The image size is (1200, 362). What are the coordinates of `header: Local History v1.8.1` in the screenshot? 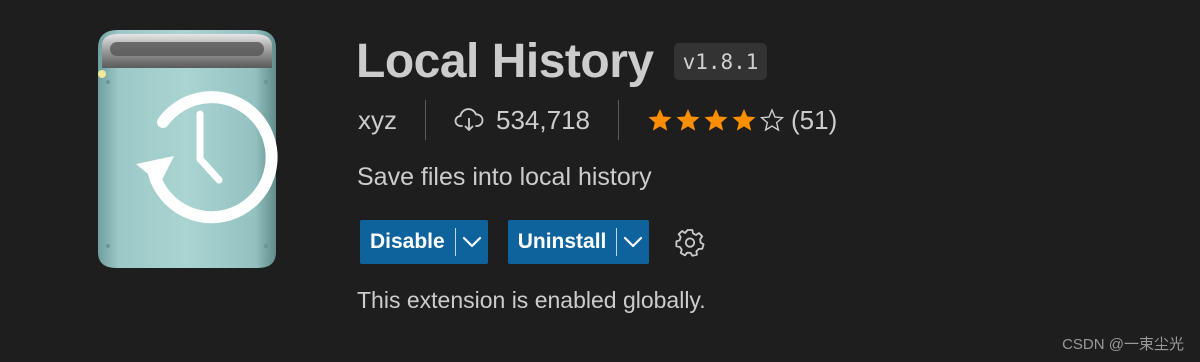 It's located at (562, 61).